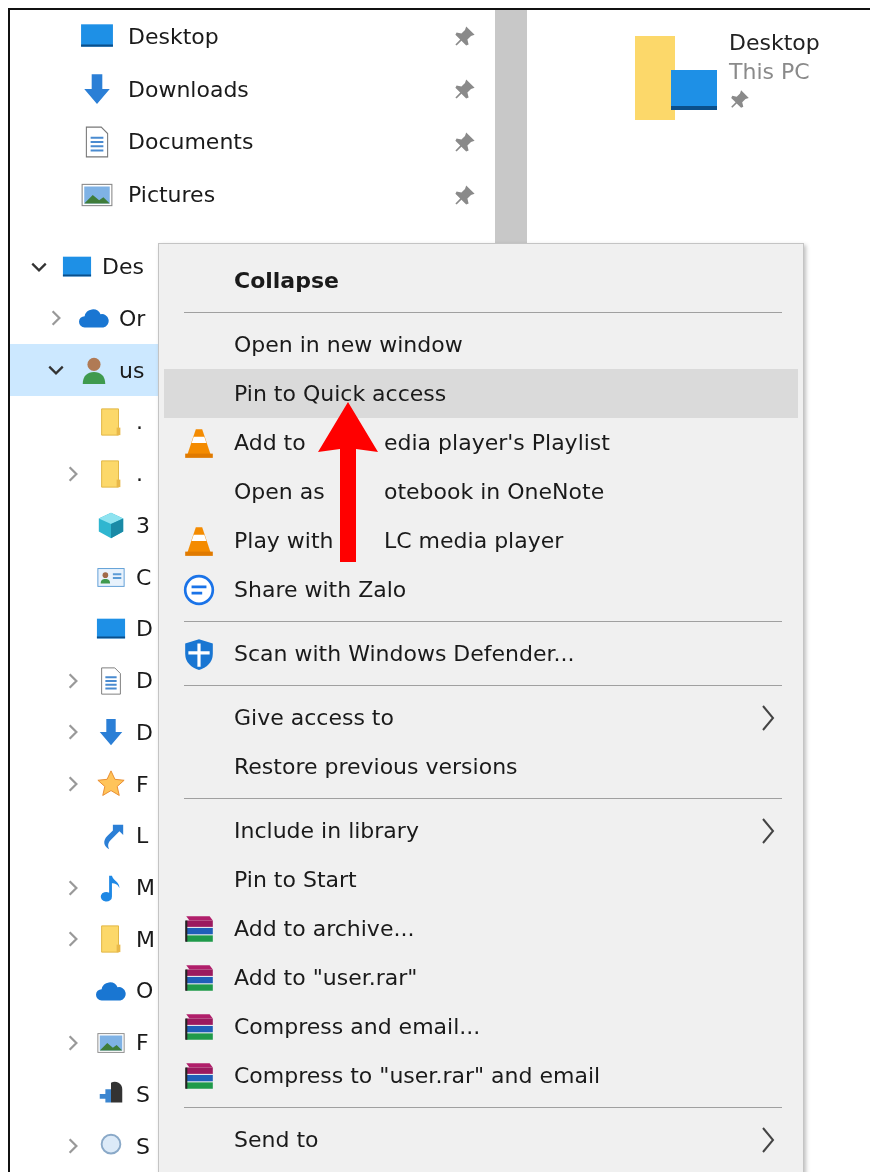 This screenshot has height=1172, width=870. Describe the element at coordinates (132, 318) in the screenshot. I see `tree-item-label: Or` at that location.